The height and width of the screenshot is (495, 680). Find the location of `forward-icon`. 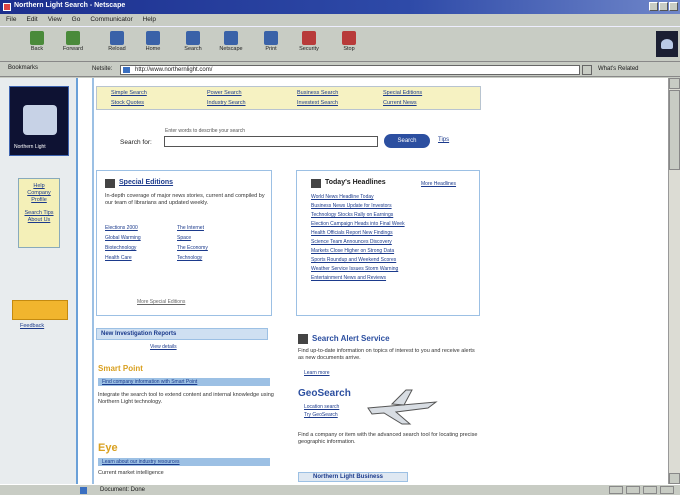

forward-icon is located at coordinates (73, 38).